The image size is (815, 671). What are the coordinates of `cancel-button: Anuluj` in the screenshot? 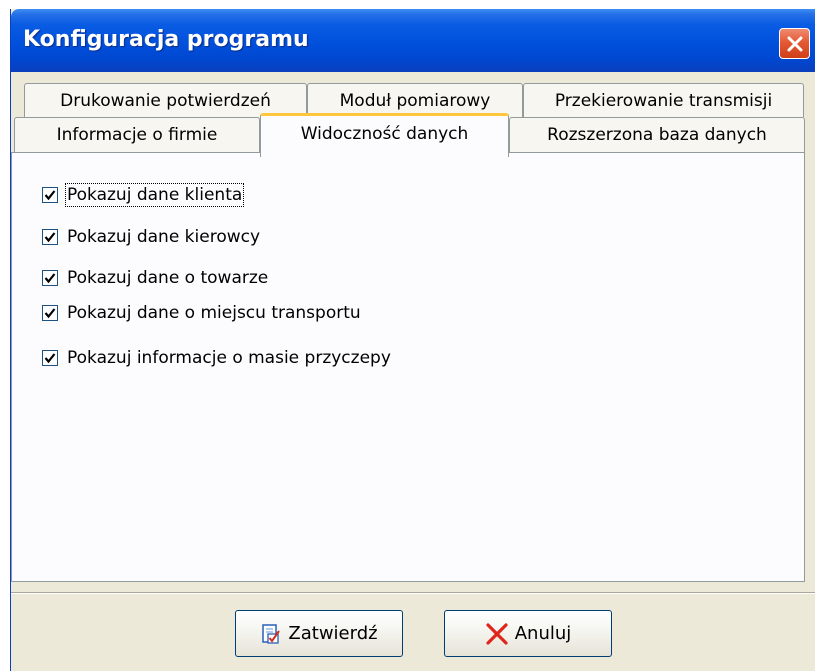 It's located at (528, 633).